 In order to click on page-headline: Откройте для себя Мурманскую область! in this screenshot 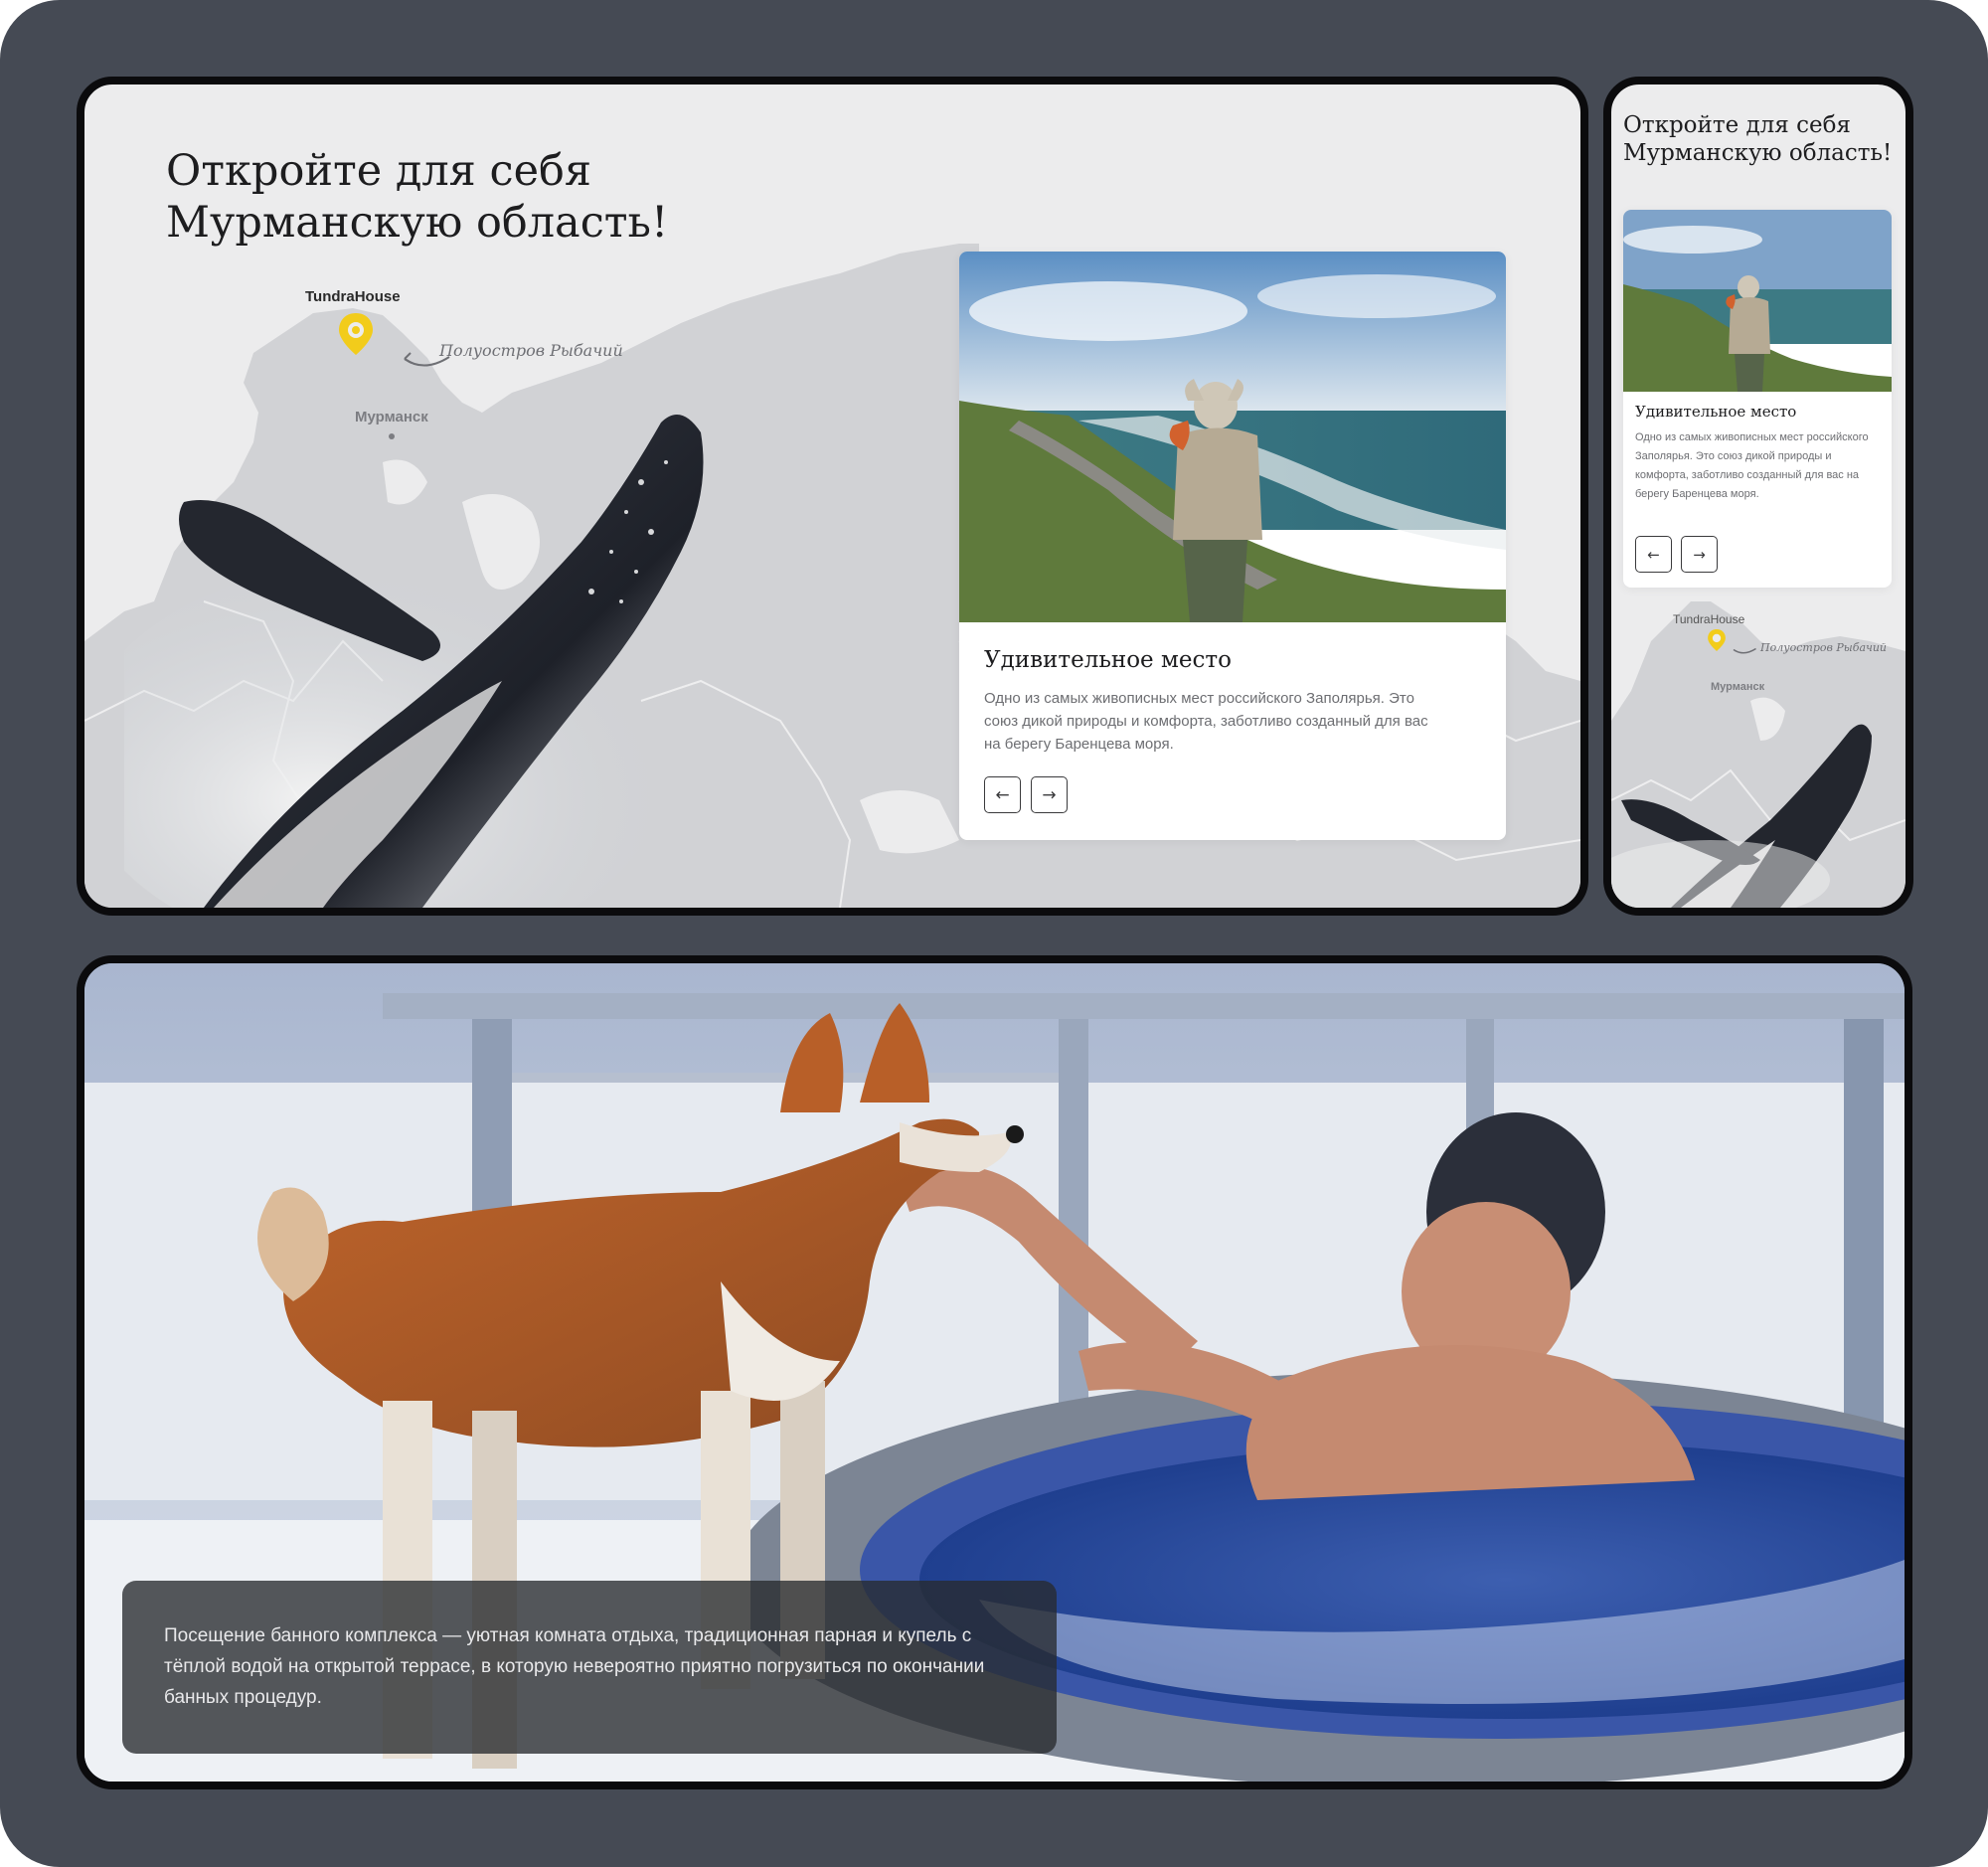, I will do `click(444, 197)`.